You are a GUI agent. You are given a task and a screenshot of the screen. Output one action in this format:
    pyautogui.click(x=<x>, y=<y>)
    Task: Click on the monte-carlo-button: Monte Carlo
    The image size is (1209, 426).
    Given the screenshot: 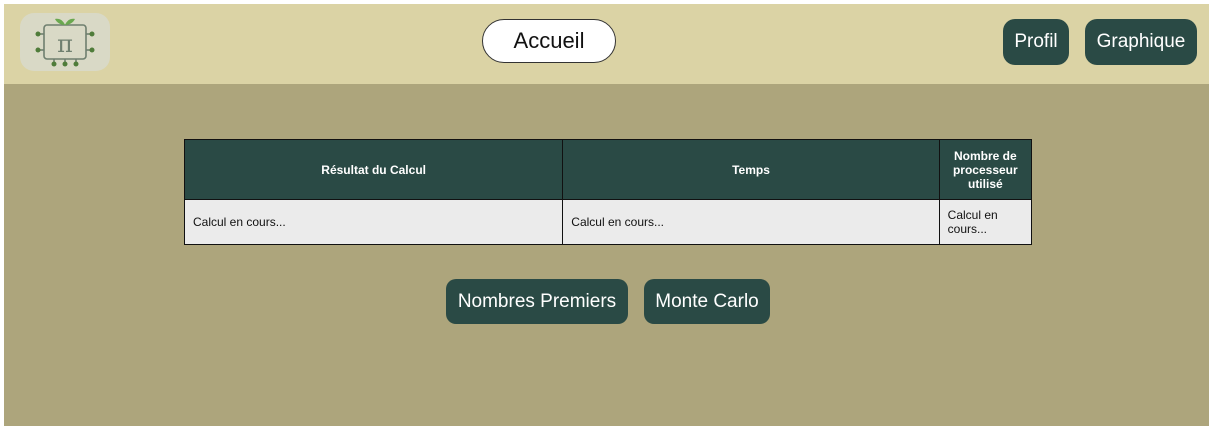 What is the action you would take?
    pyautogui.click(x=707, y=301)
    